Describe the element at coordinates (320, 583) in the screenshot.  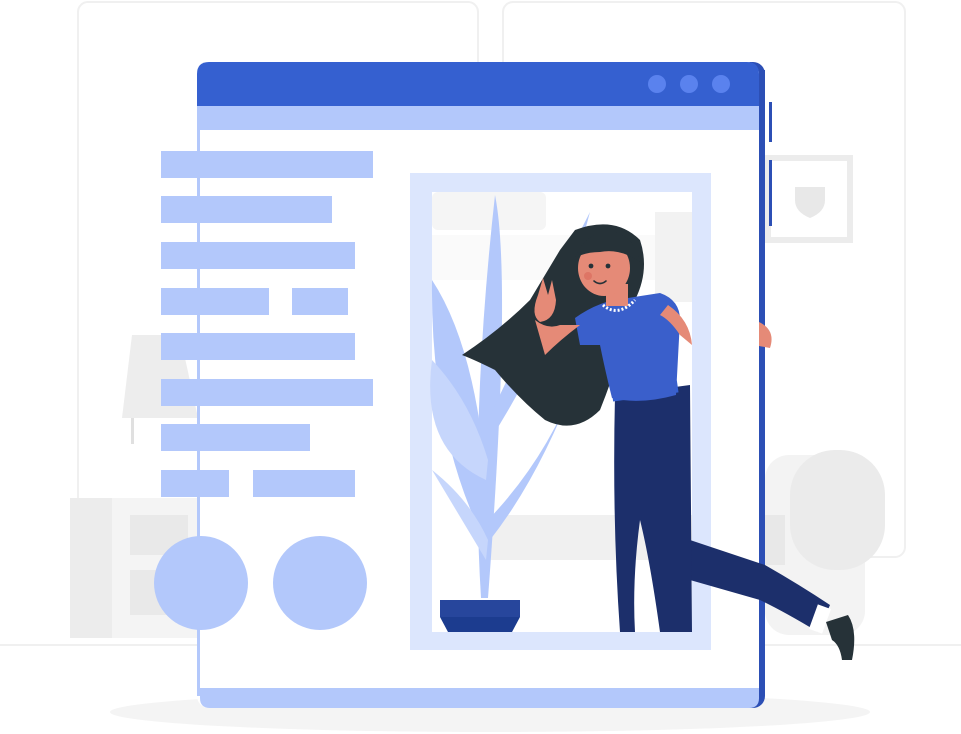
I see `circle-button-right` at that location.